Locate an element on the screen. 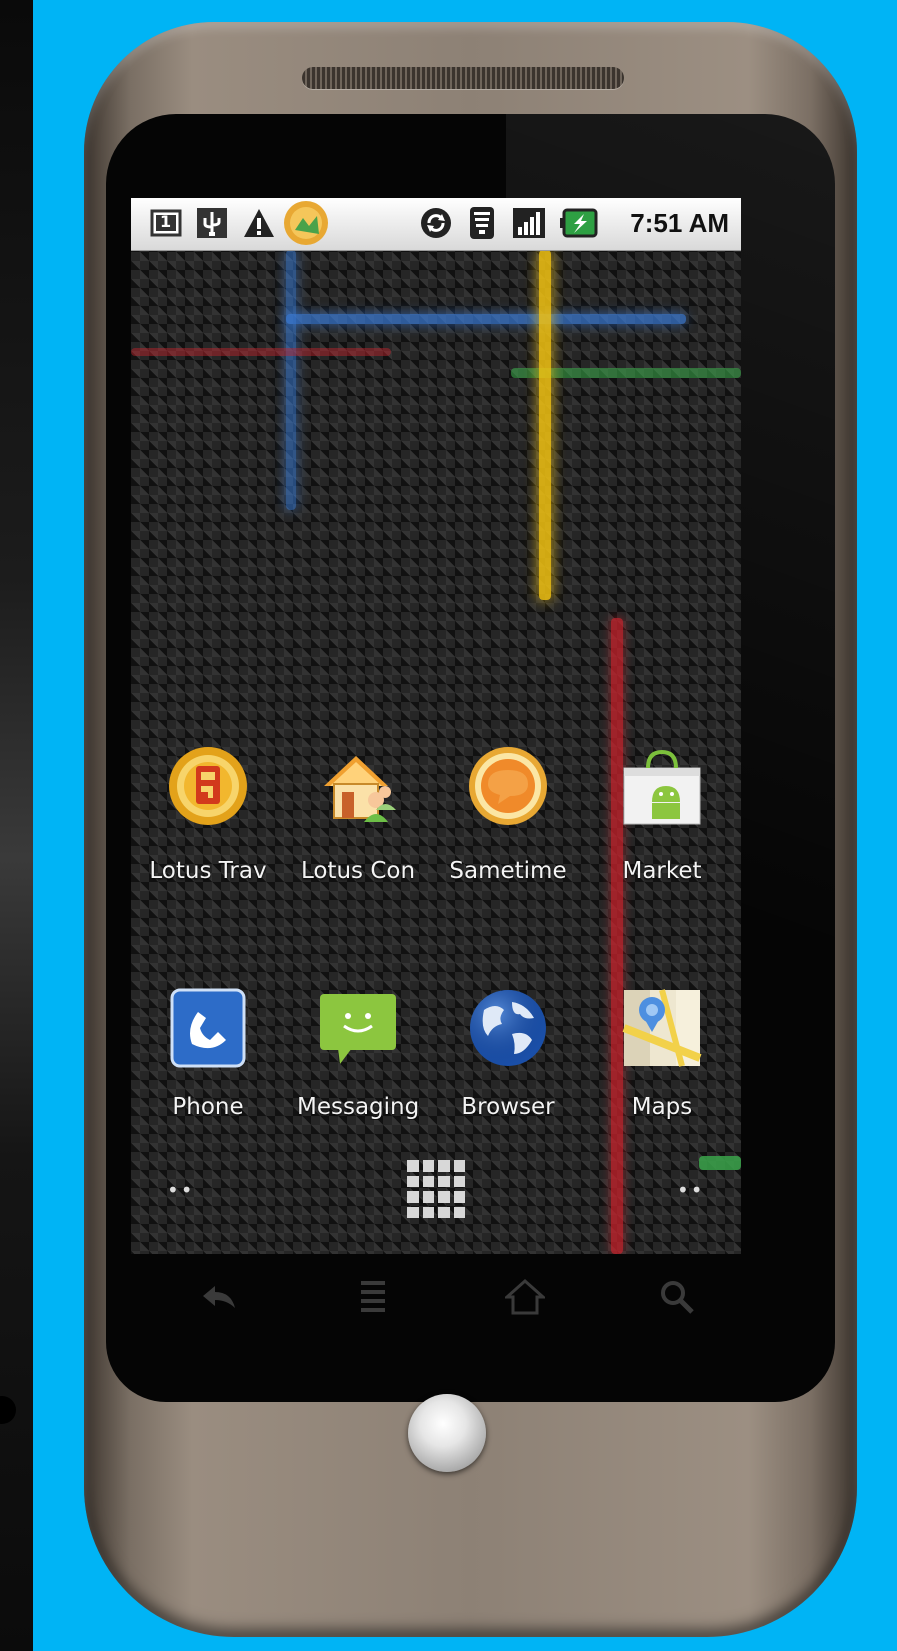  search-icon is located at coordinates (677, 1297).